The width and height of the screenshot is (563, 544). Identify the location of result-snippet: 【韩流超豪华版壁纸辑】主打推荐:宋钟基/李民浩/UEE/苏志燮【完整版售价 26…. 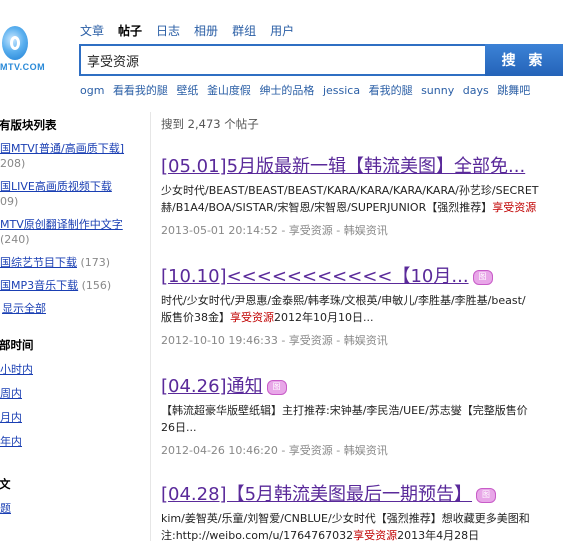
(362, 419).